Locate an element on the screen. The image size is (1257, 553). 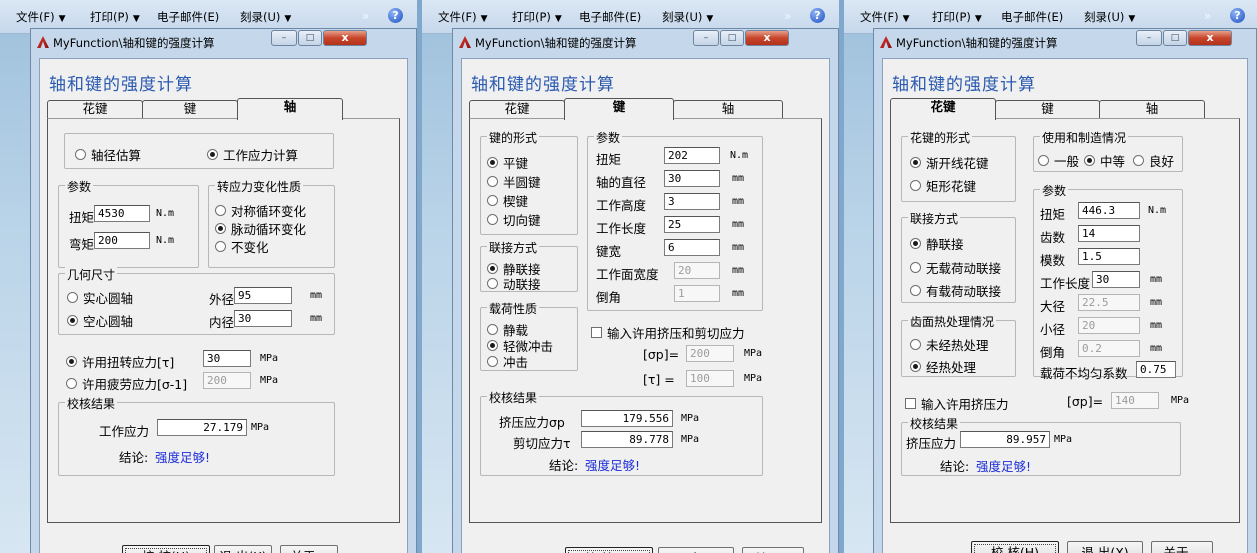
inner-diameter-input: 30 is located at coordinates (263, 318).